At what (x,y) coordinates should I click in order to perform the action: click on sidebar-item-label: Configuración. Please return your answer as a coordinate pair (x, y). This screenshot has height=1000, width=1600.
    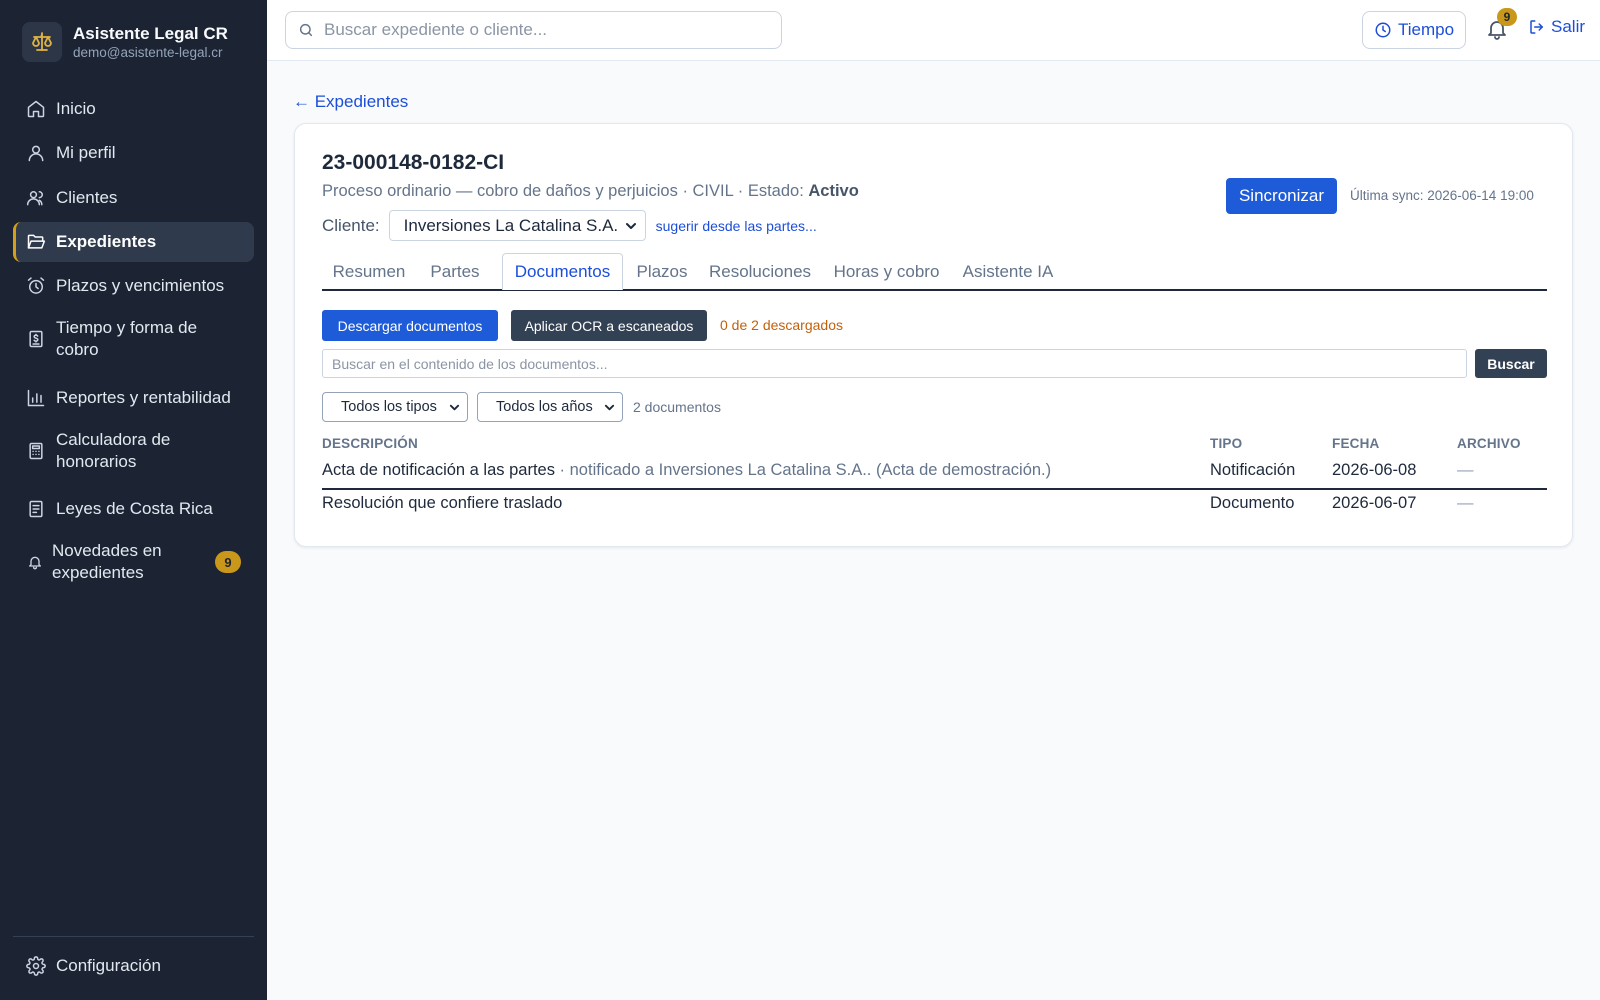
    Looking at the image, I should click on (108, 965).